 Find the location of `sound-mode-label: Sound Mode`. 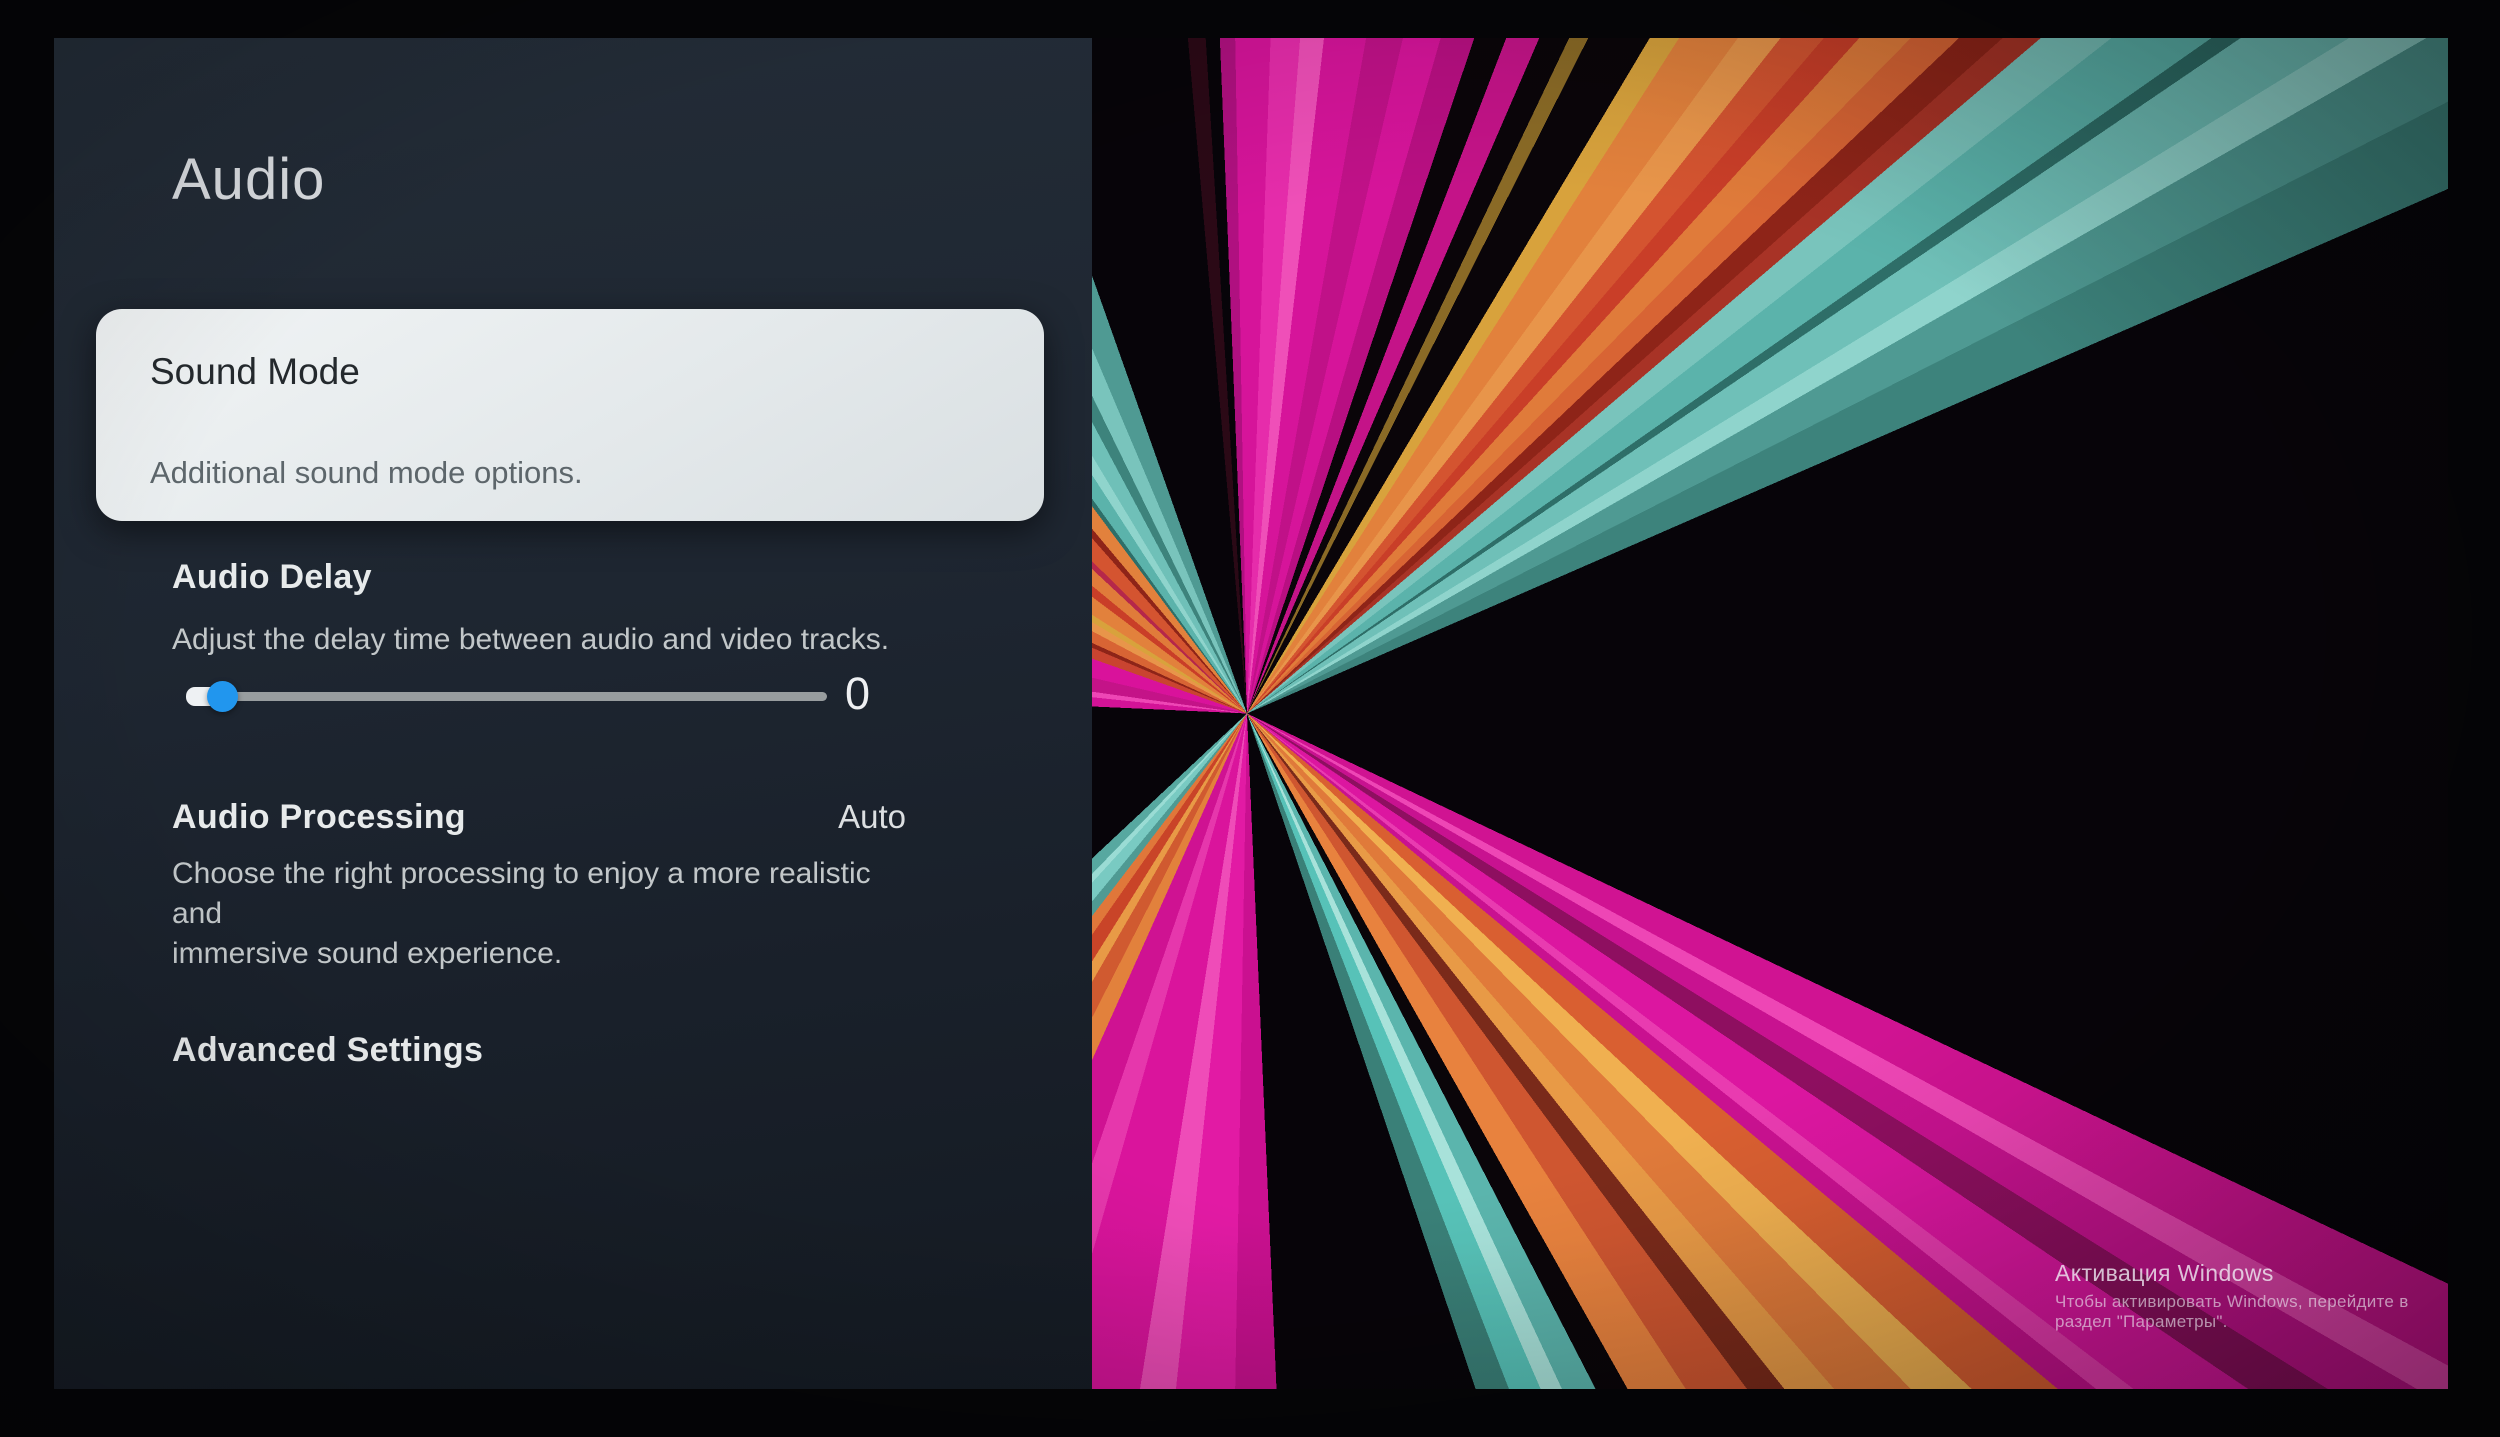

sound-mode-label: Sound Mode is located at coordinates (255, 371).